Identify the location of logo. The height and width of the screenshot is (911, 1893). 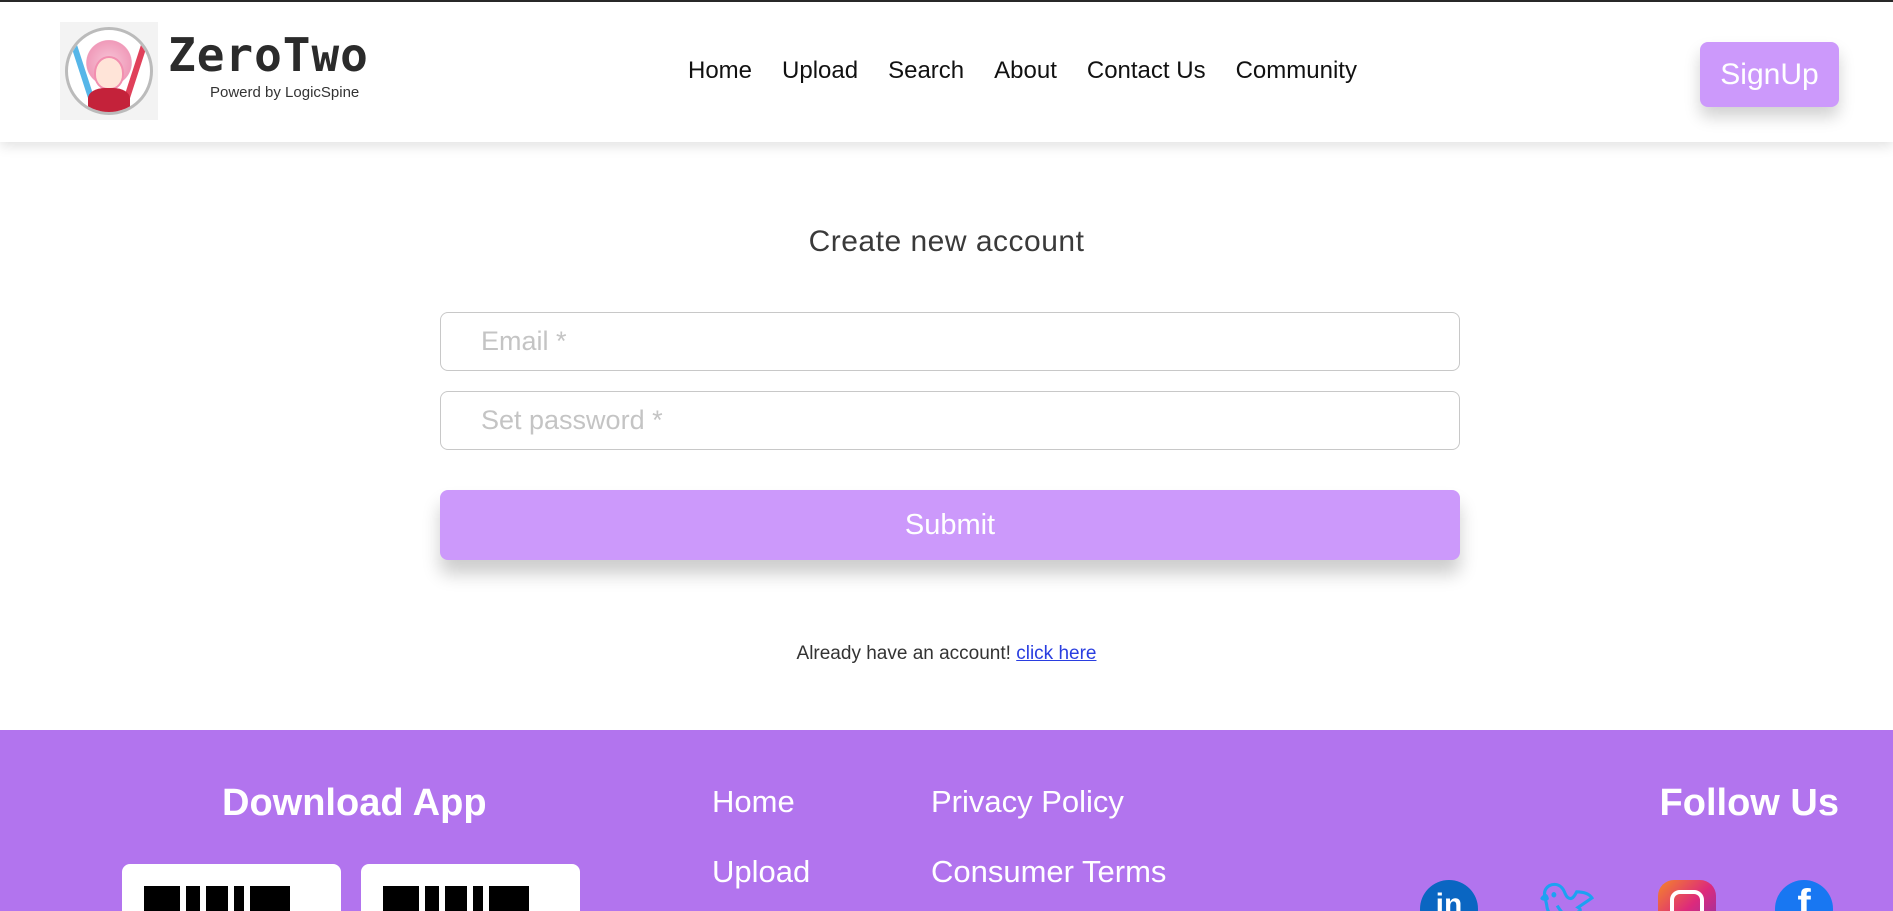
(109, 71).